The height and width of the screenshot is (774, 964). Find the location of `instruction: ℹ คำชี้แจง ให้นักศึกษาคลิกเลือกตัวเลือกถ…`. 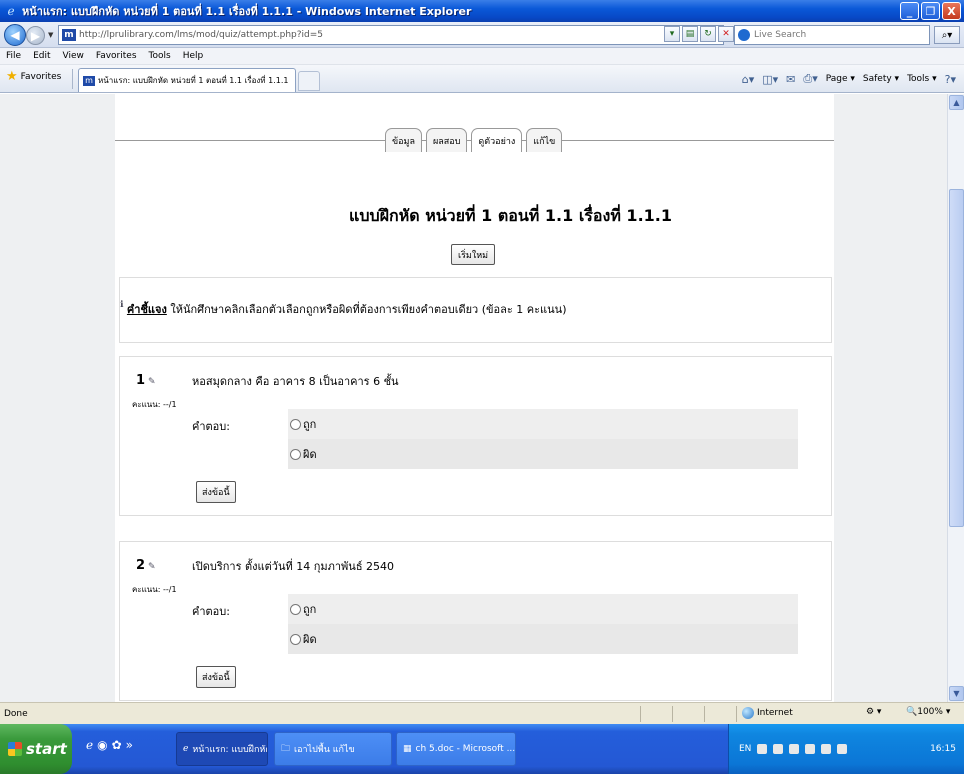

instruction: ℹ คำชี้แจง ให้นักศึกษาคลิกเลือกตัวเลือกถ… is located at coordinates (343, 309).